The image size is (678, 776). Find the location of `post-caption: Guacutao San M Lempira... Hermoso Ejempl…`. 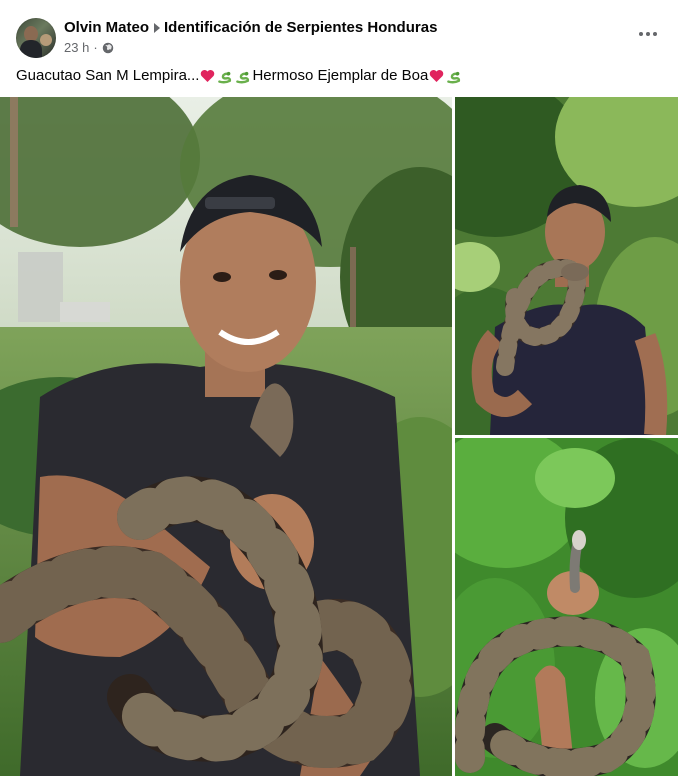

post-caption: Guacutao San M Lempira... Hermoso Ejempl… is located at coordinates (239, 76).